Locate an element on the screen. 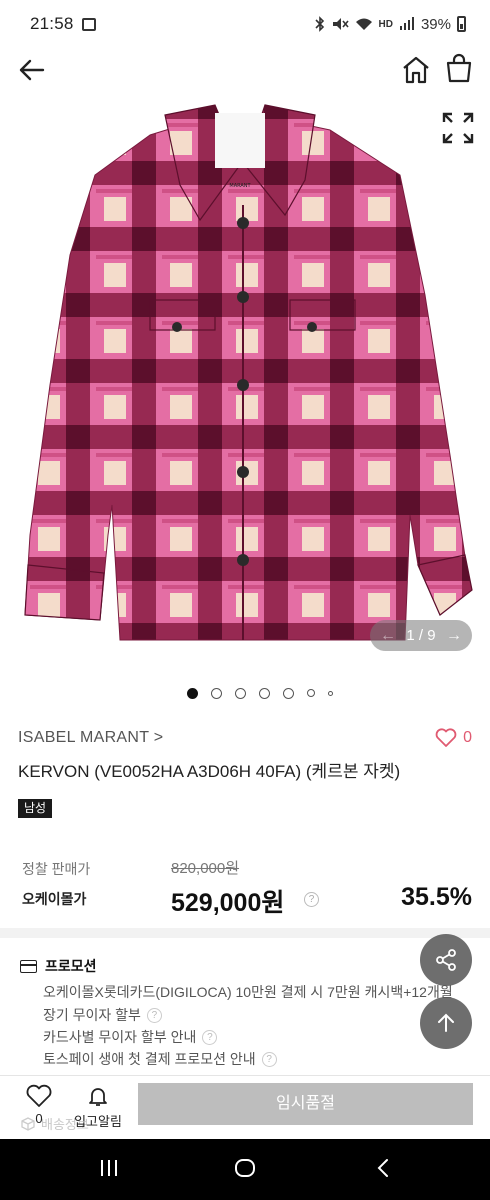 The height and width of the screenshot is (1200, 490). like-count: 0 is located at coordinates (39, 1118).